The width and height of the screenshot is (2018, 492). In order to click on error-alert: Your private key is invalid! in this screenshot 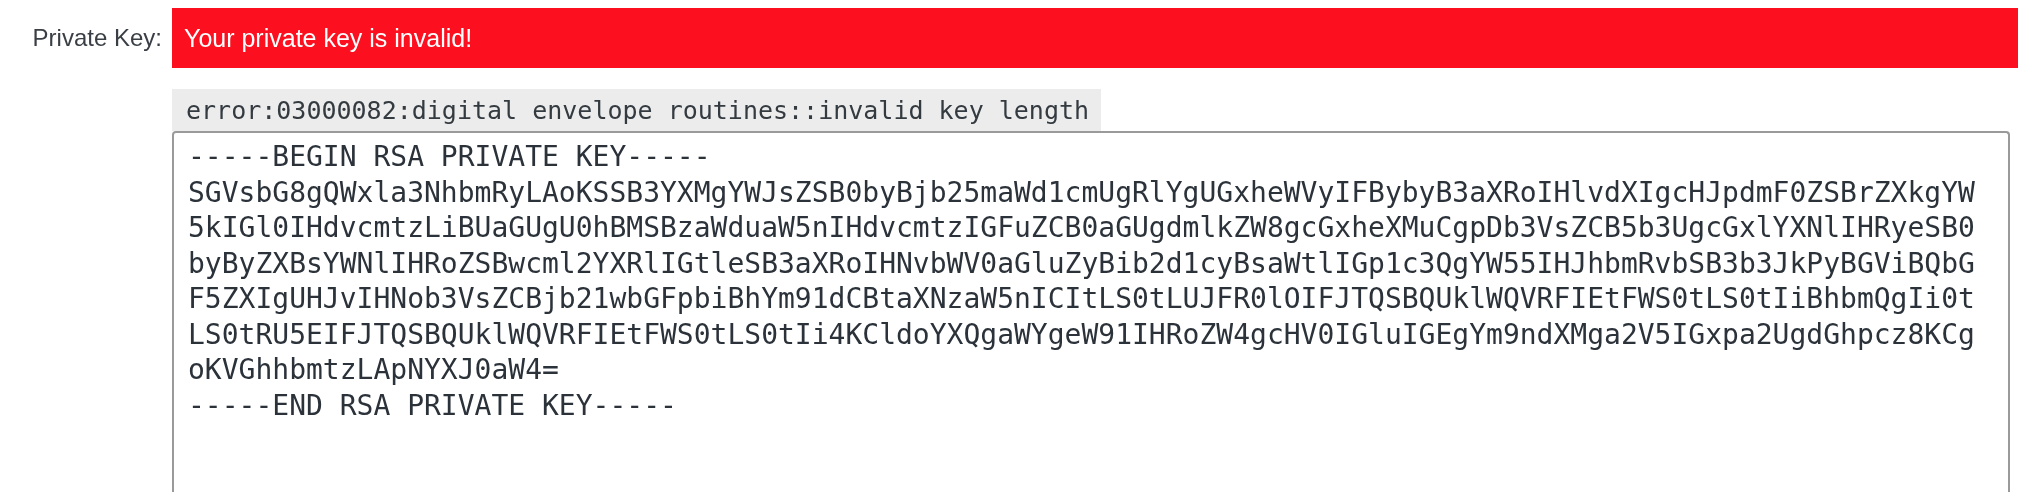, I will do `click(1095, 38)`.